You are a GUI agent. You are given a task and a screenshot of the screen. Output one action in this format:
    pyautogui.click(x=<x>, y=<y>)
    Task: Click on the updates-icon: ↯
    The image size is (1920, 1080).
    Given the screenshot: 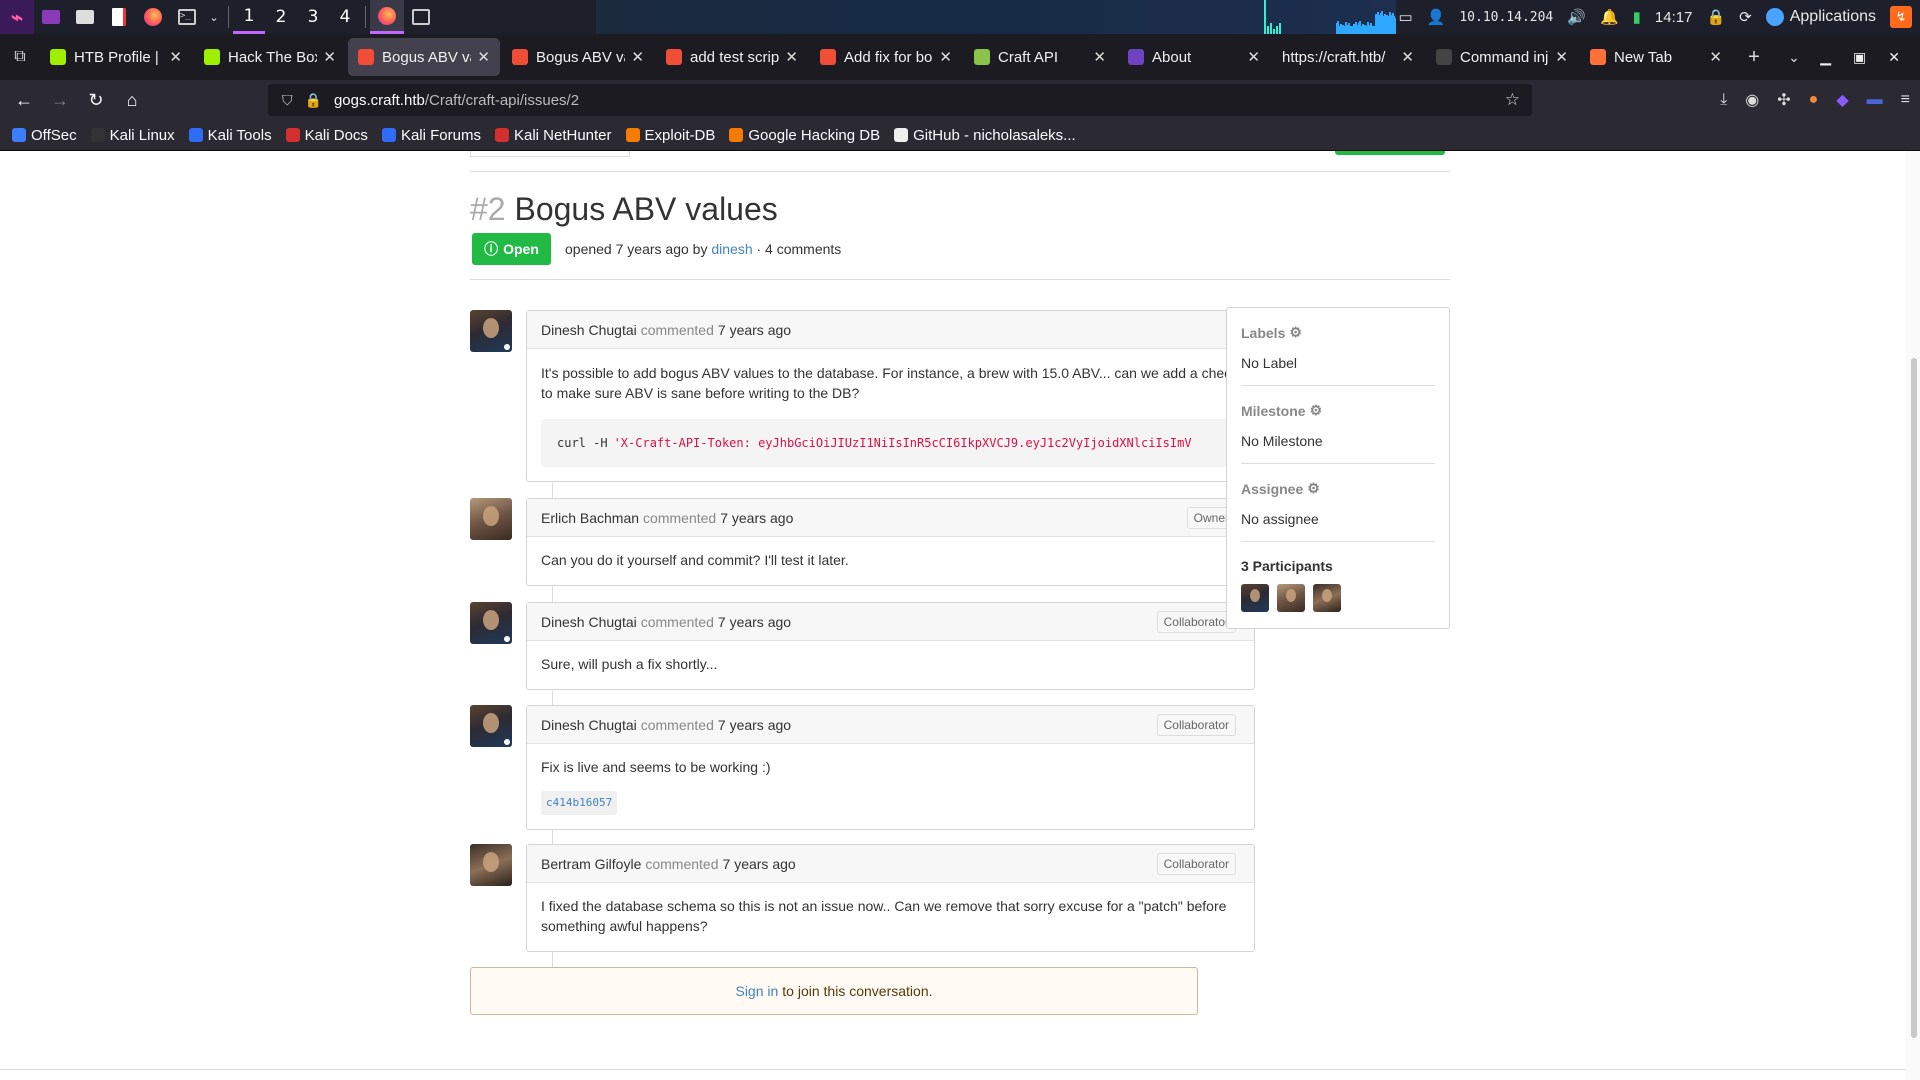 What is the action you would take?
    pyautogui.click(x=1901, y=17)
    